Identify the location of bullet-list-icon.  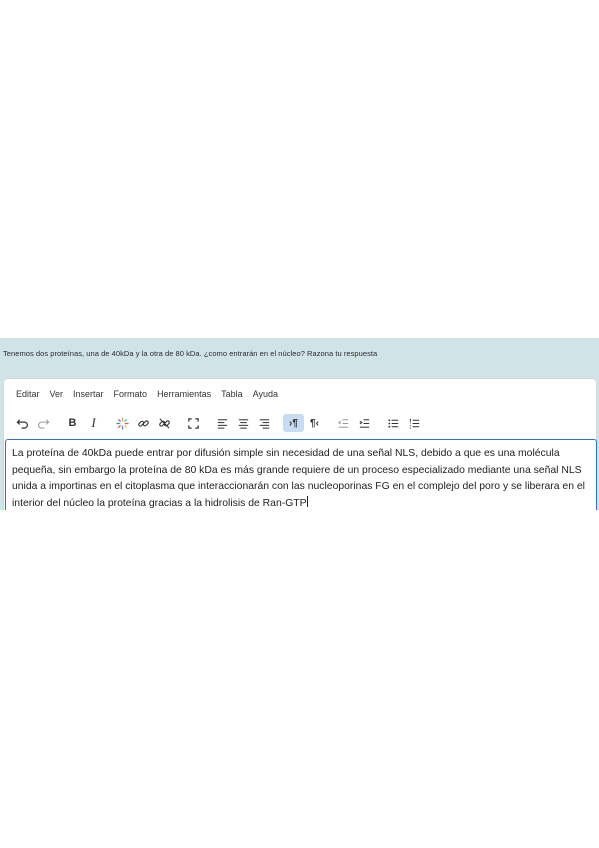
(393, 423).